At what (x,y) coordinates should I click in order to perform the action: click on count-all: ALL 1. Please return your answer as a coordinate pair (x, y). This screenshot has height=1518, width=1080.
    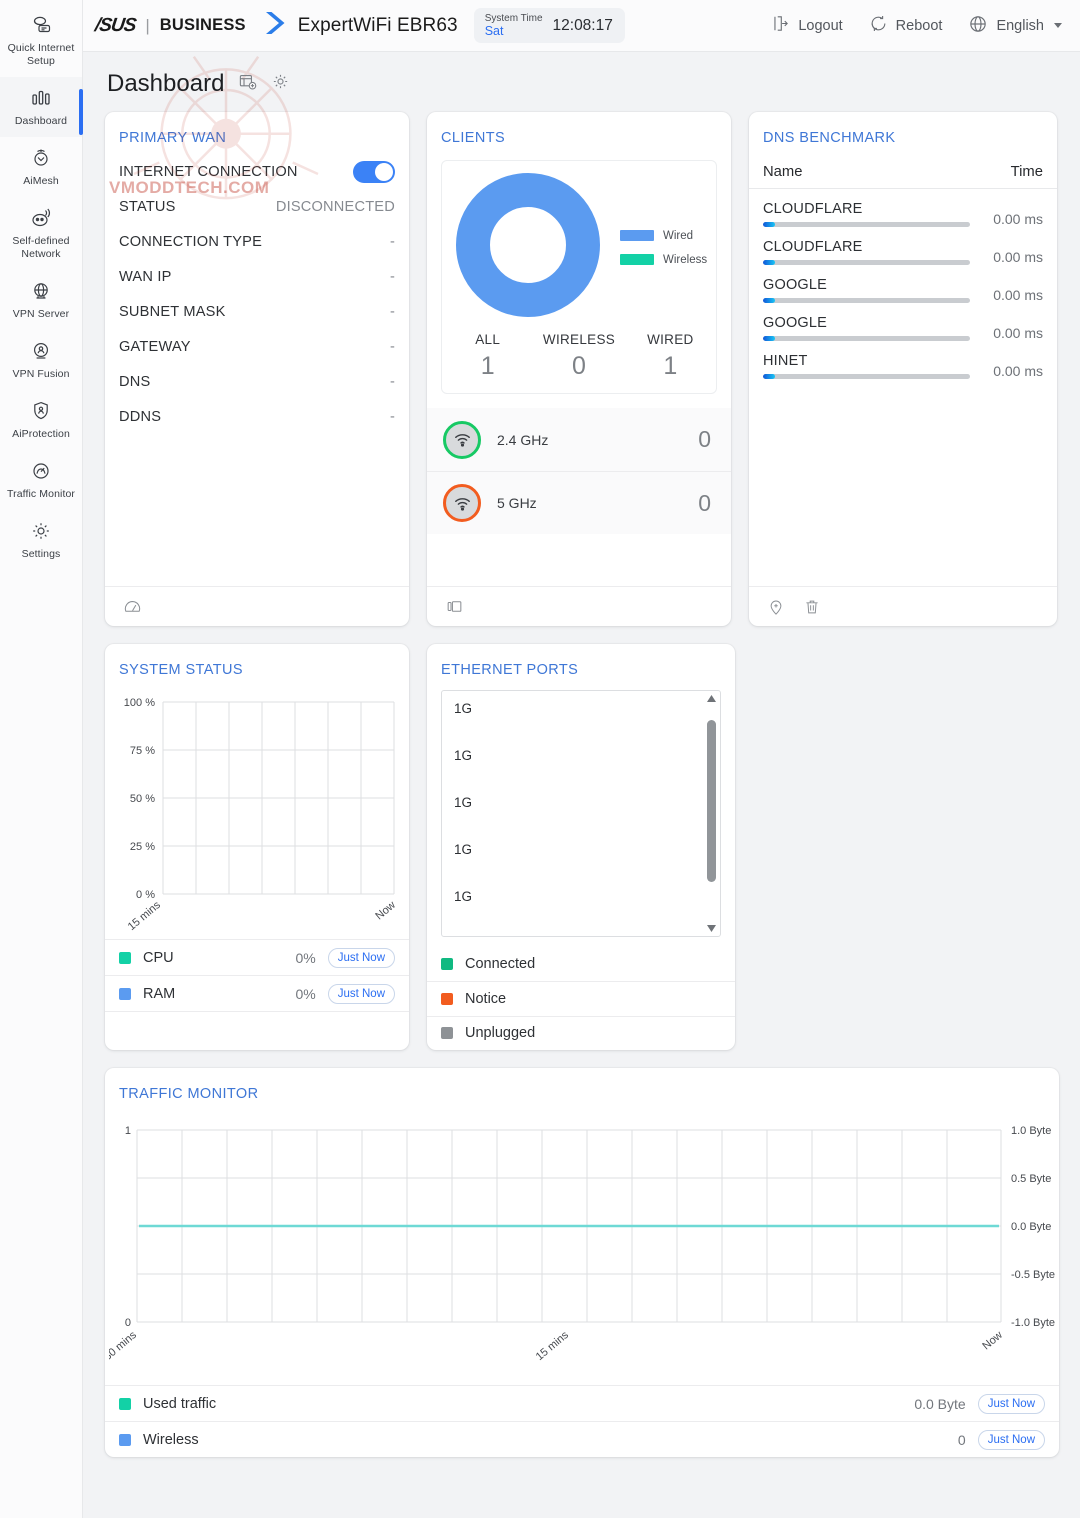
    Looking at the image, I should click on (487, 356).